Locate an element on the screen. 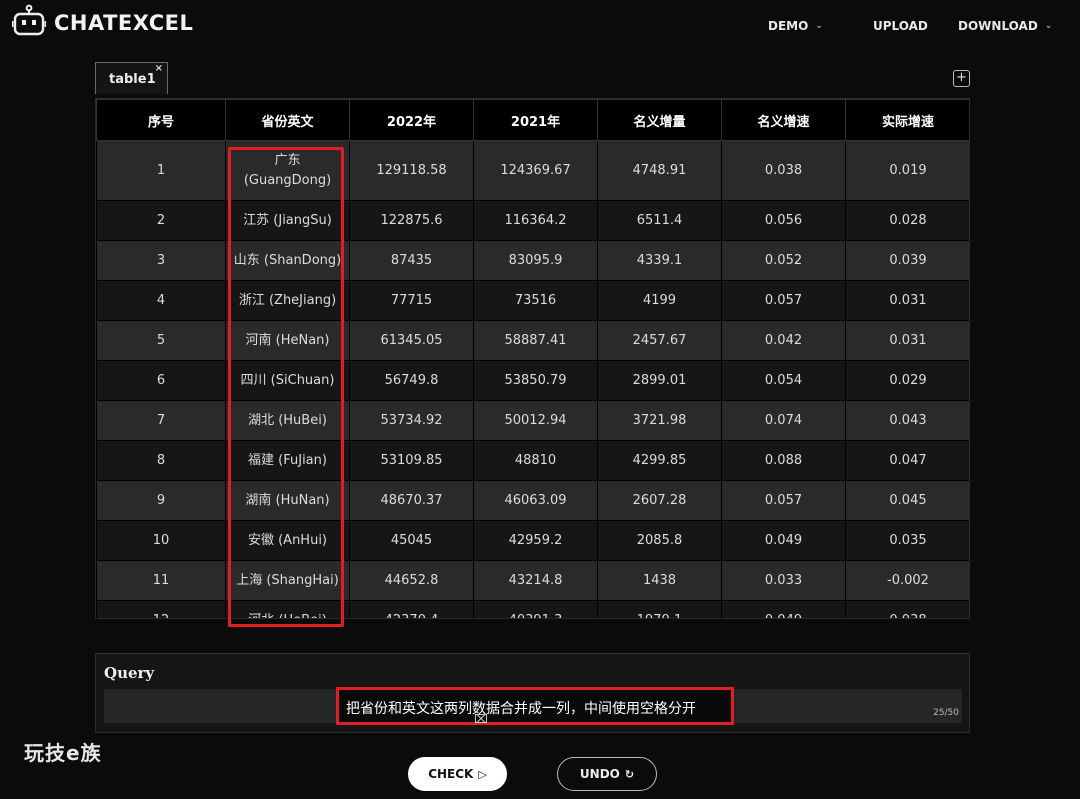 This screenshot has height=799, width=1080. add-tab-icon: + is located at coordinates (961, 78).